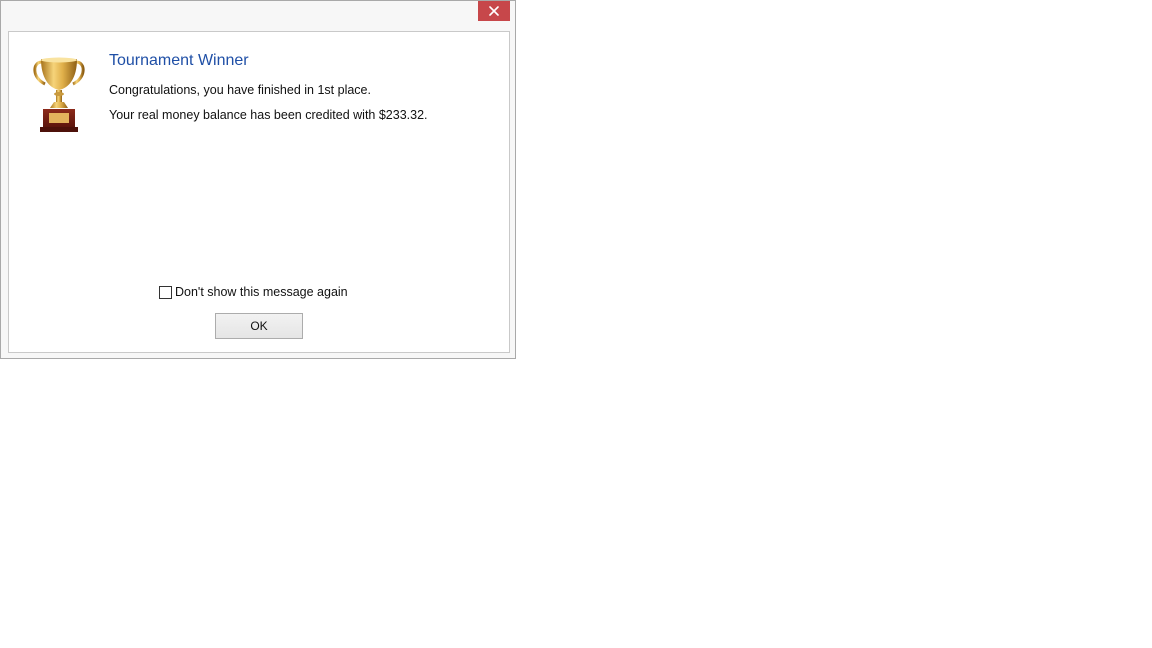  I want to click on close-button, so click(494, 11).